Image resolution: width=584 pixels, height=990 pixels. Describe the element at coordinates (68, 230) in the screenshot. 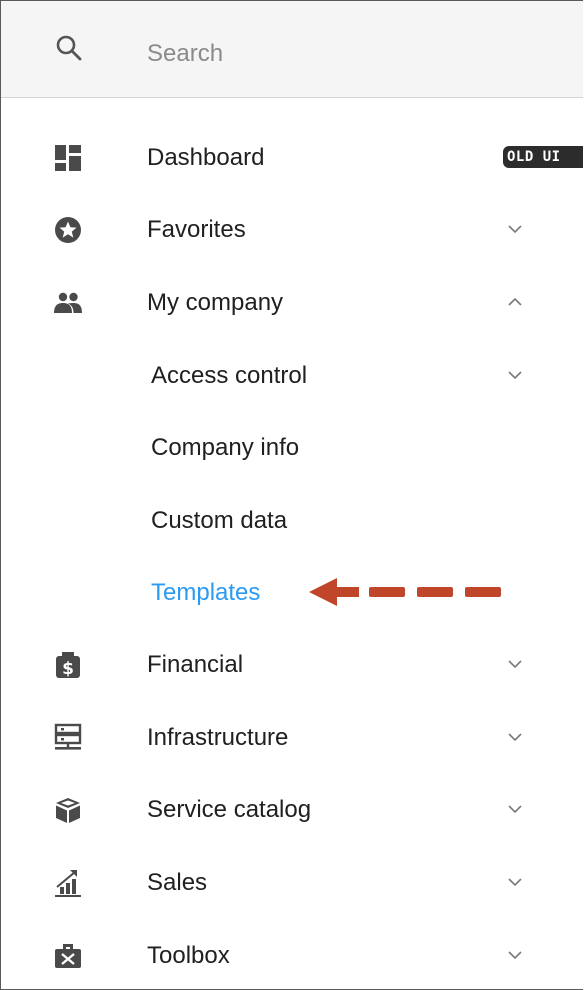

I see `star-icon` at that location.